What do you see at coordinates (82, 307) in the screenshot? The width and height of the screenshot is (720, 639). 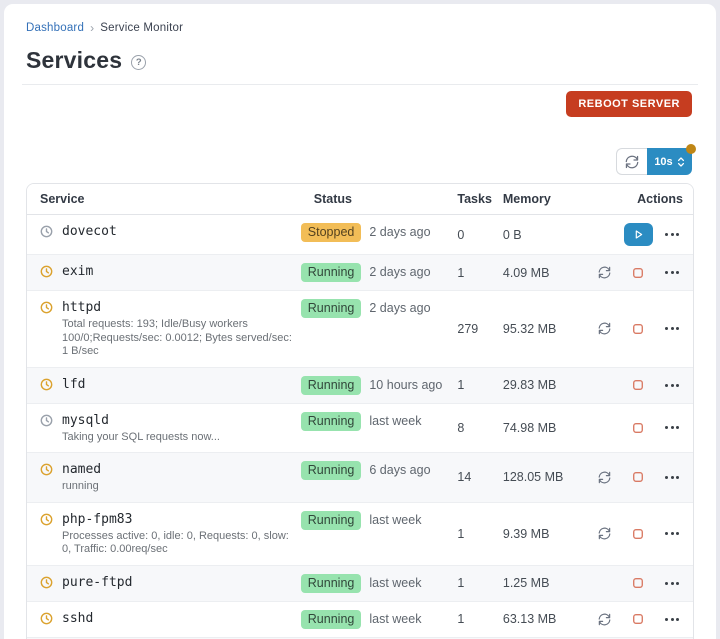 I see `service-name: httpd` at bounding box center [82, 307].